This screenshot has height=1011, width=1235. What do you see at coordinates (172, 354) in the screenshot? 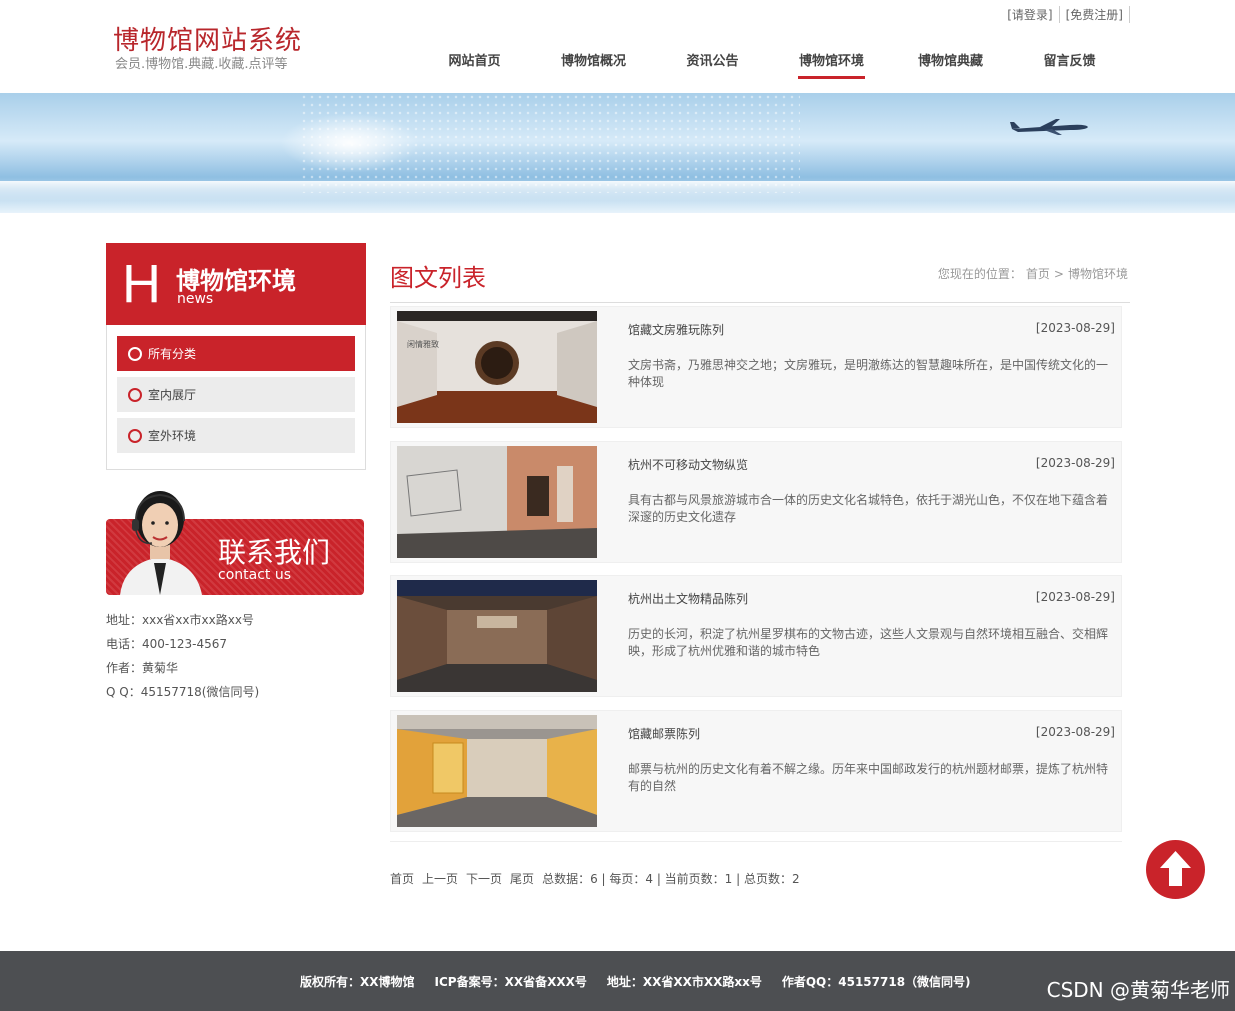
I see `category-label: 所有分类` at bounding box center [172, 354].